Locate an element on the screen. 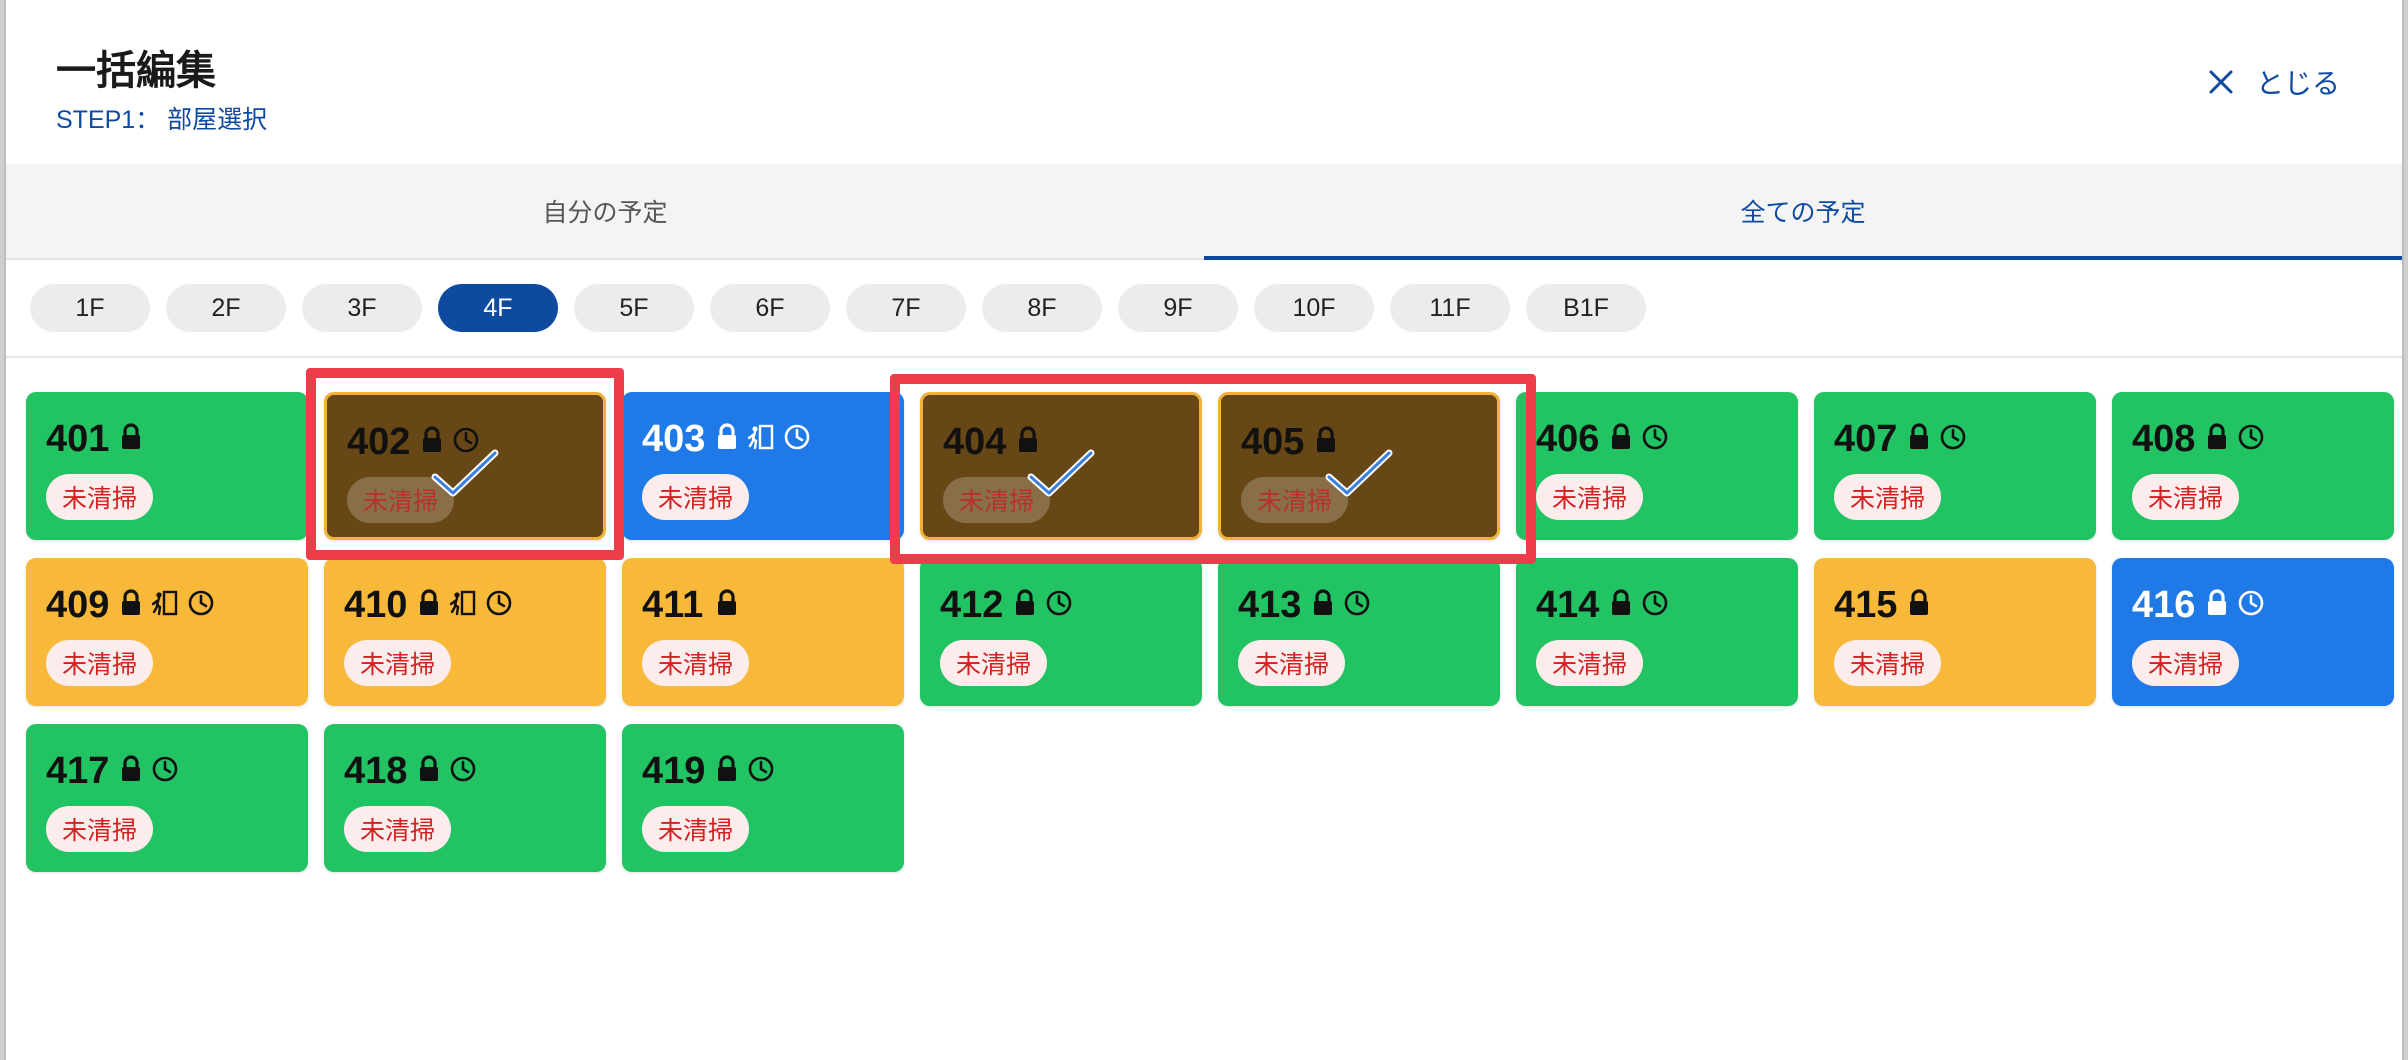  floor-tab-9f: 9F is located at coordinates (1178, 308).